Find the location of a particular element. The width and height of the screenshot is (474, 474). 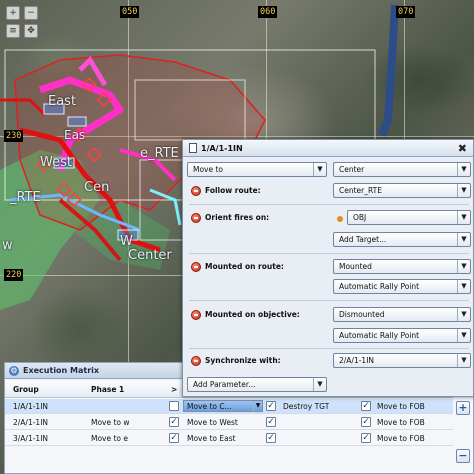

add-target-button: Add Target... ▼ is located at coordinates (402, 239).